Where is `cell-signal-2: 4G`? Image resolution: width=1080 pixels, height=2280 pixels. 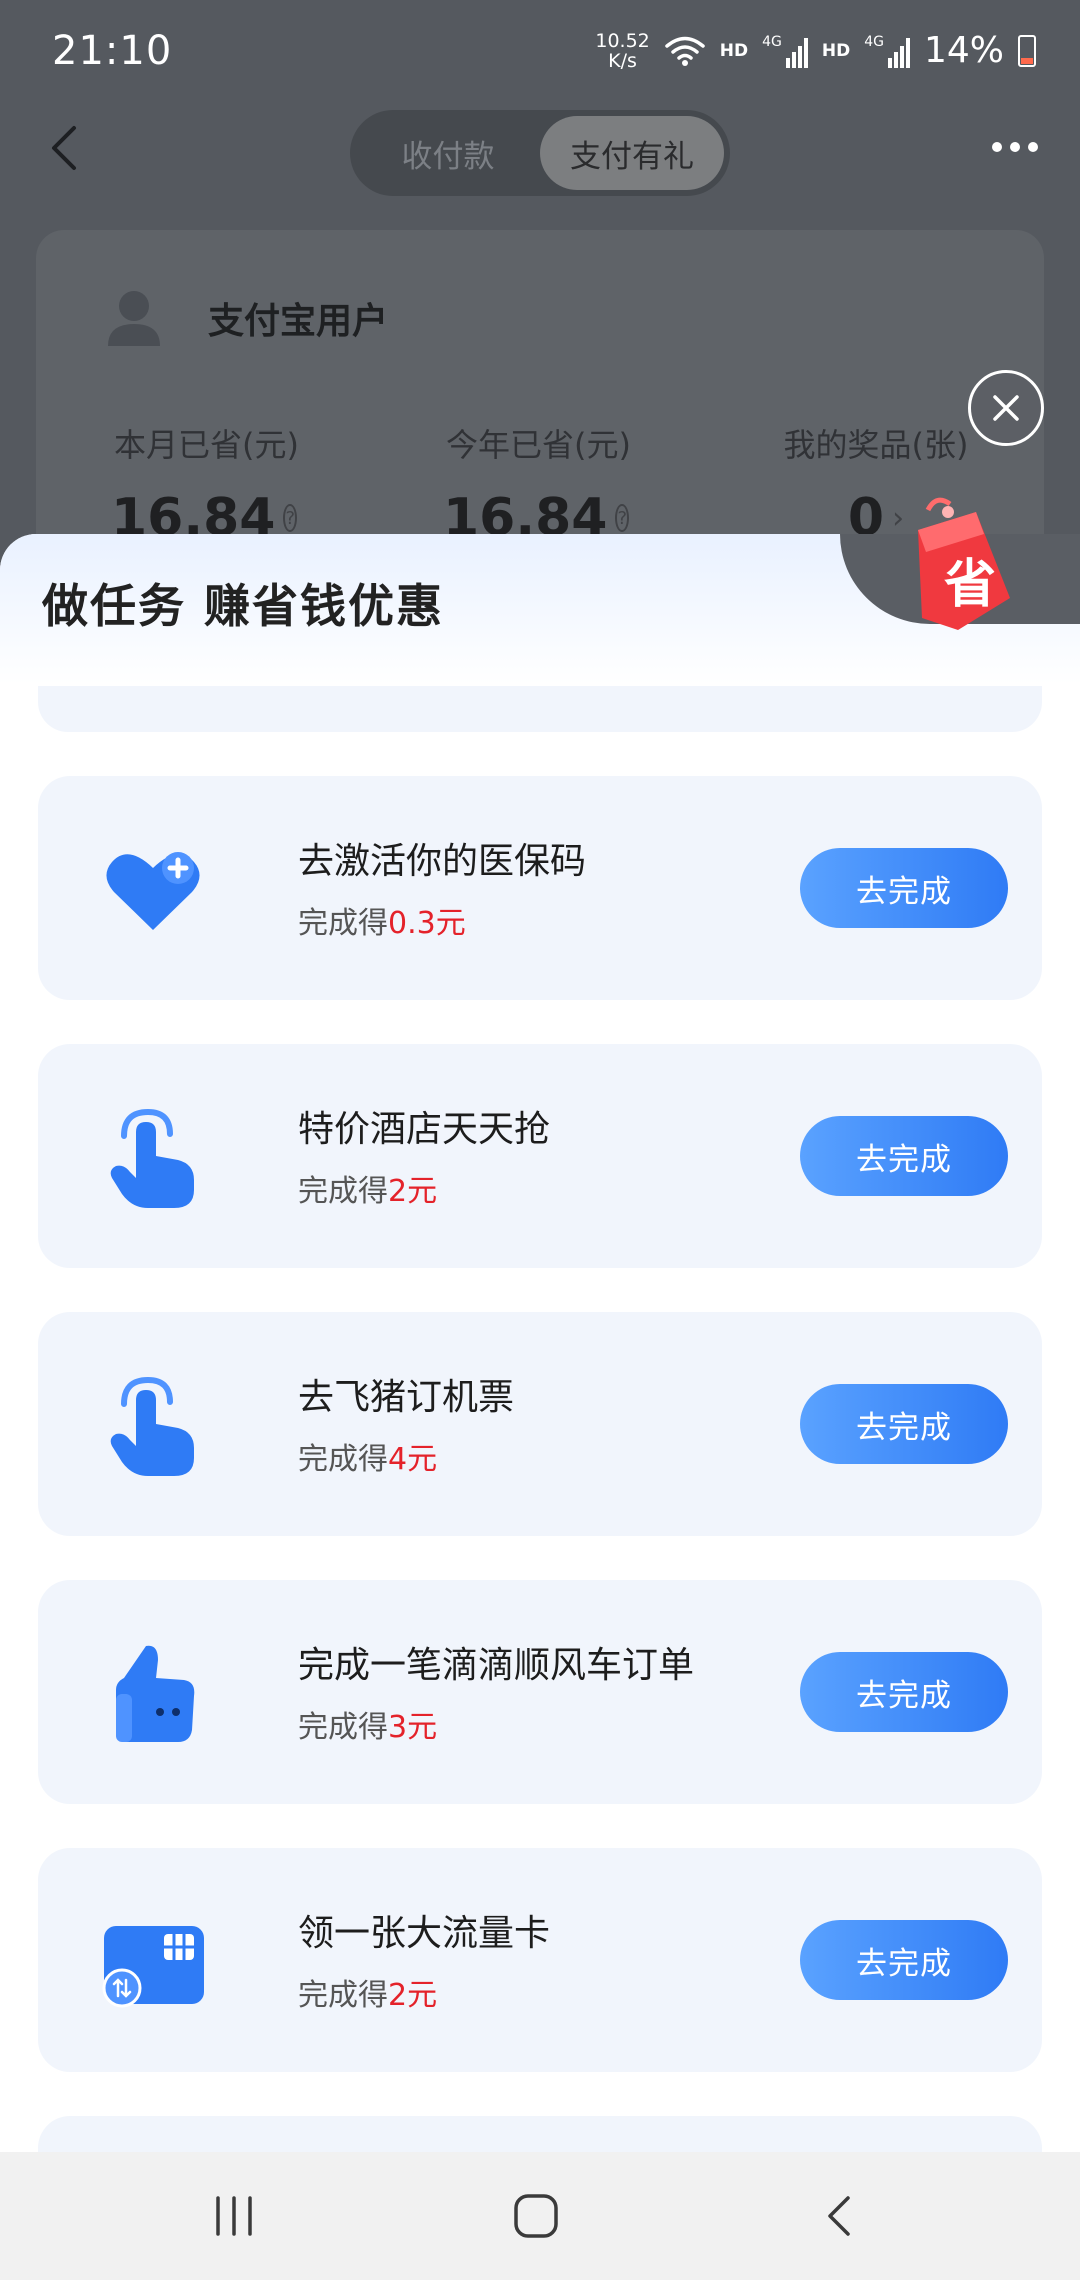
cell-signal-2: 4G is located at coordinates (887, 51).